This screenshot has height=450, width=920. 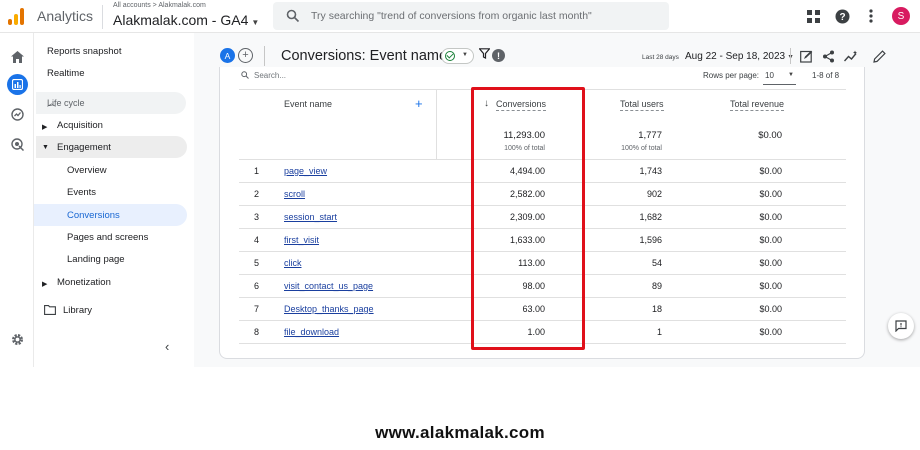 What do you see at coordinates (65, 16) in the screenshot?
I see `app-name: Analytics` at bounding box center [65, 16].